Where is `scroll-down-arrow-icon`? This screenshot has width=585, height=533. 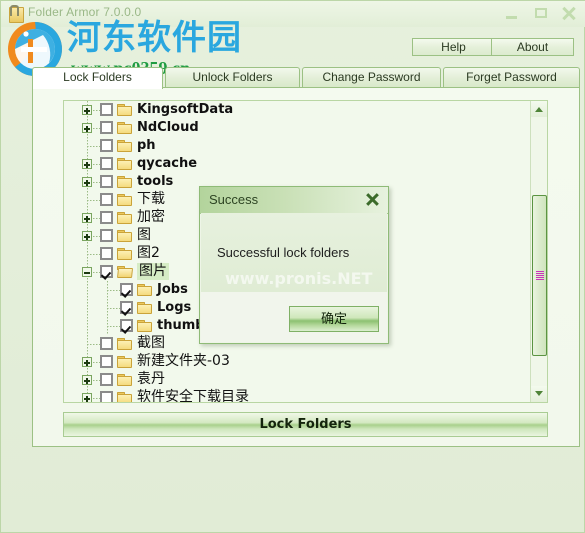 scroll-down-arrow-icon is located at coordinates (539, 394).